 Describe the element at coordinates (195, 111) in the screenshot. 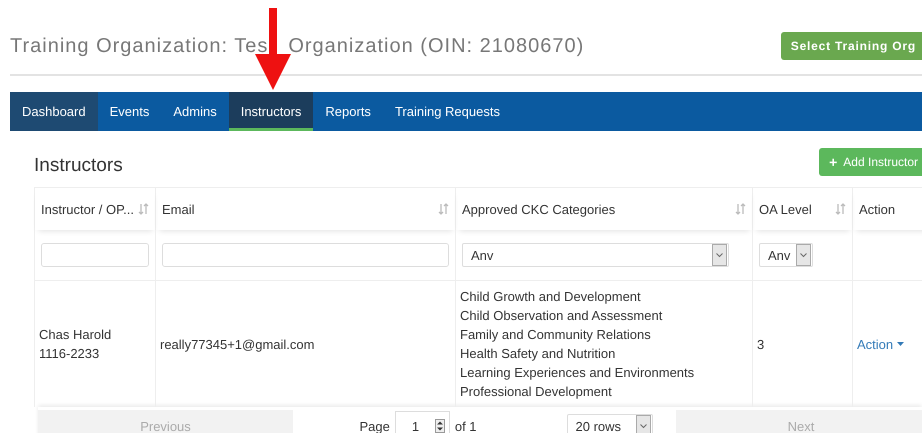

I see `nav-tab: Admins` at that location.